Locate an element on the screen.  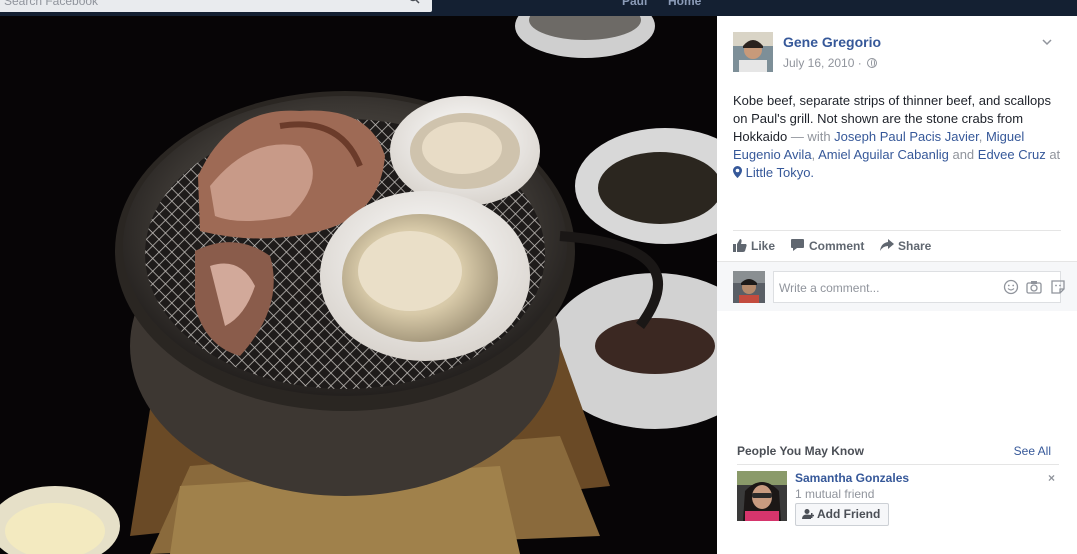
share-label: Share is located at coordinates (915, 246).